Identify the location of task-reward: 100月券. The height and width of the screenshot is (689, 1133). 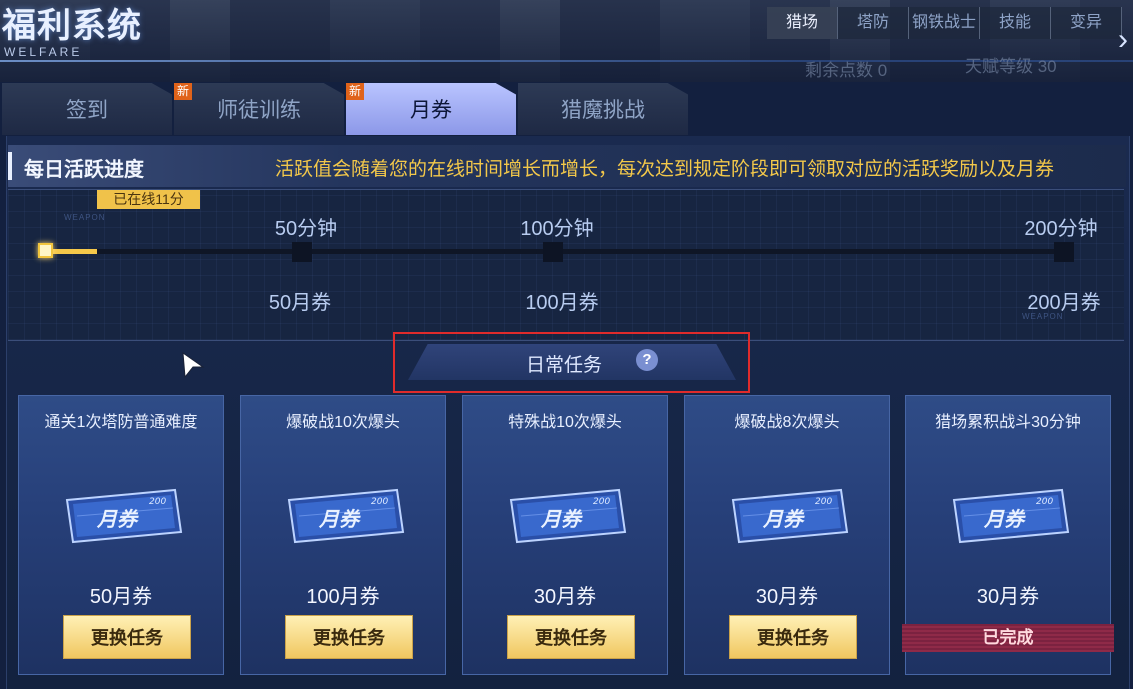
(343, 597).